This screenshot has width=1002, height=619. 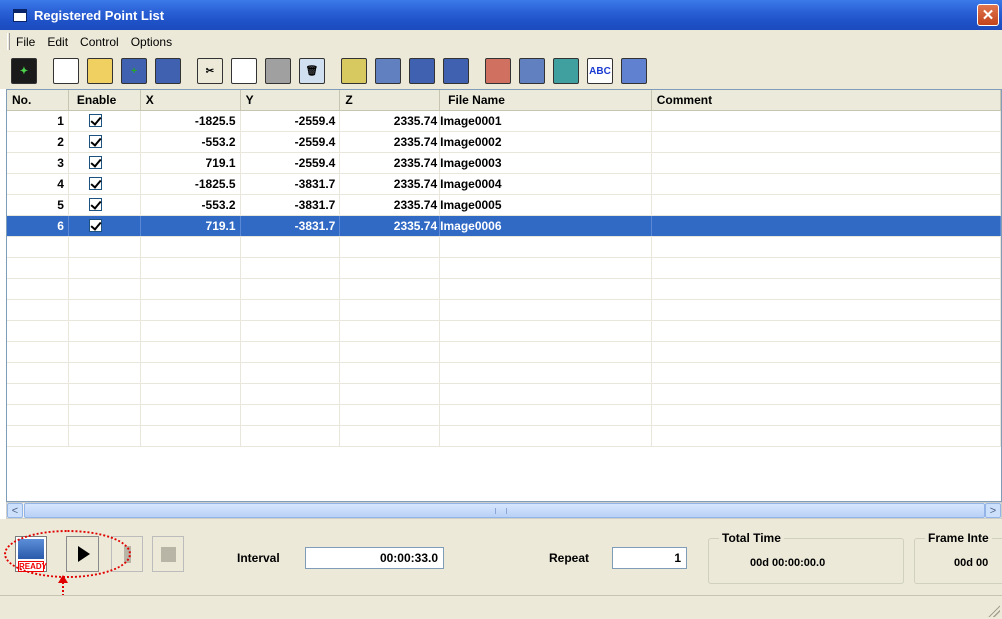 What do you see at coordinates (99, 42) in the screenshot?
I see `menu-control: Control` at bounding box center [99, 42].